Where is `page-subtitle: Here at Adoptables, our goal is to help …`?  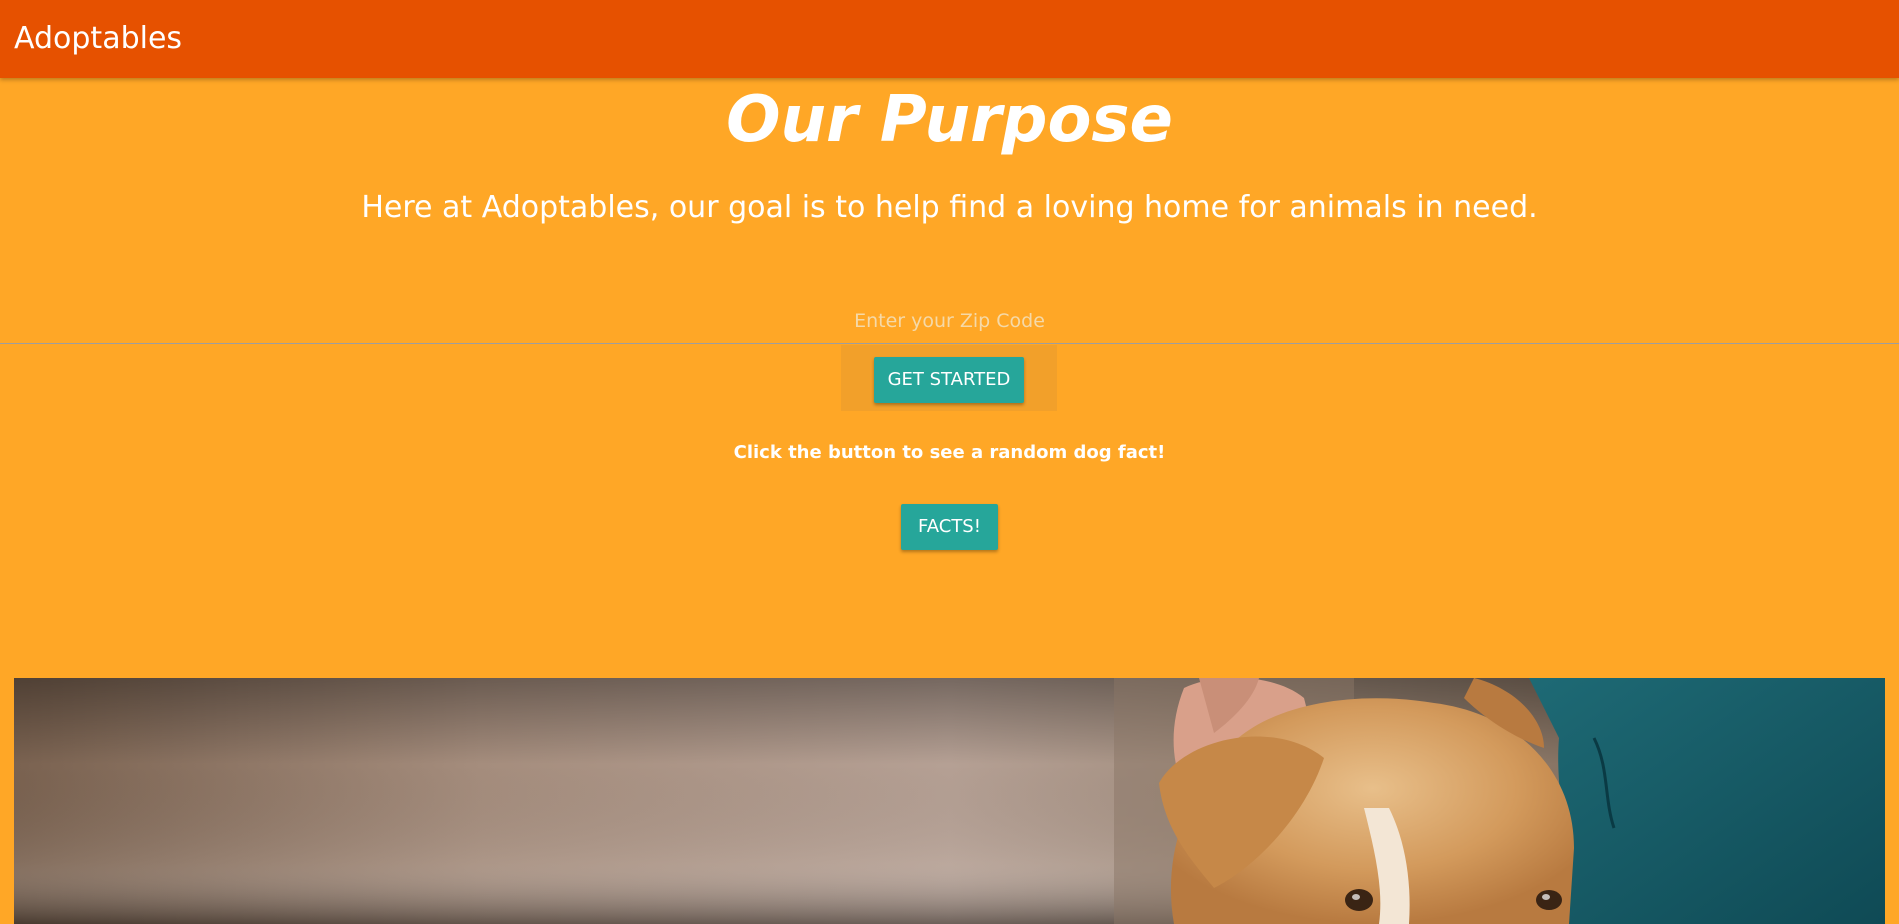
page-subtitle: Here at Adoptables, our goal is to help … is located at coordinates (949, 207).